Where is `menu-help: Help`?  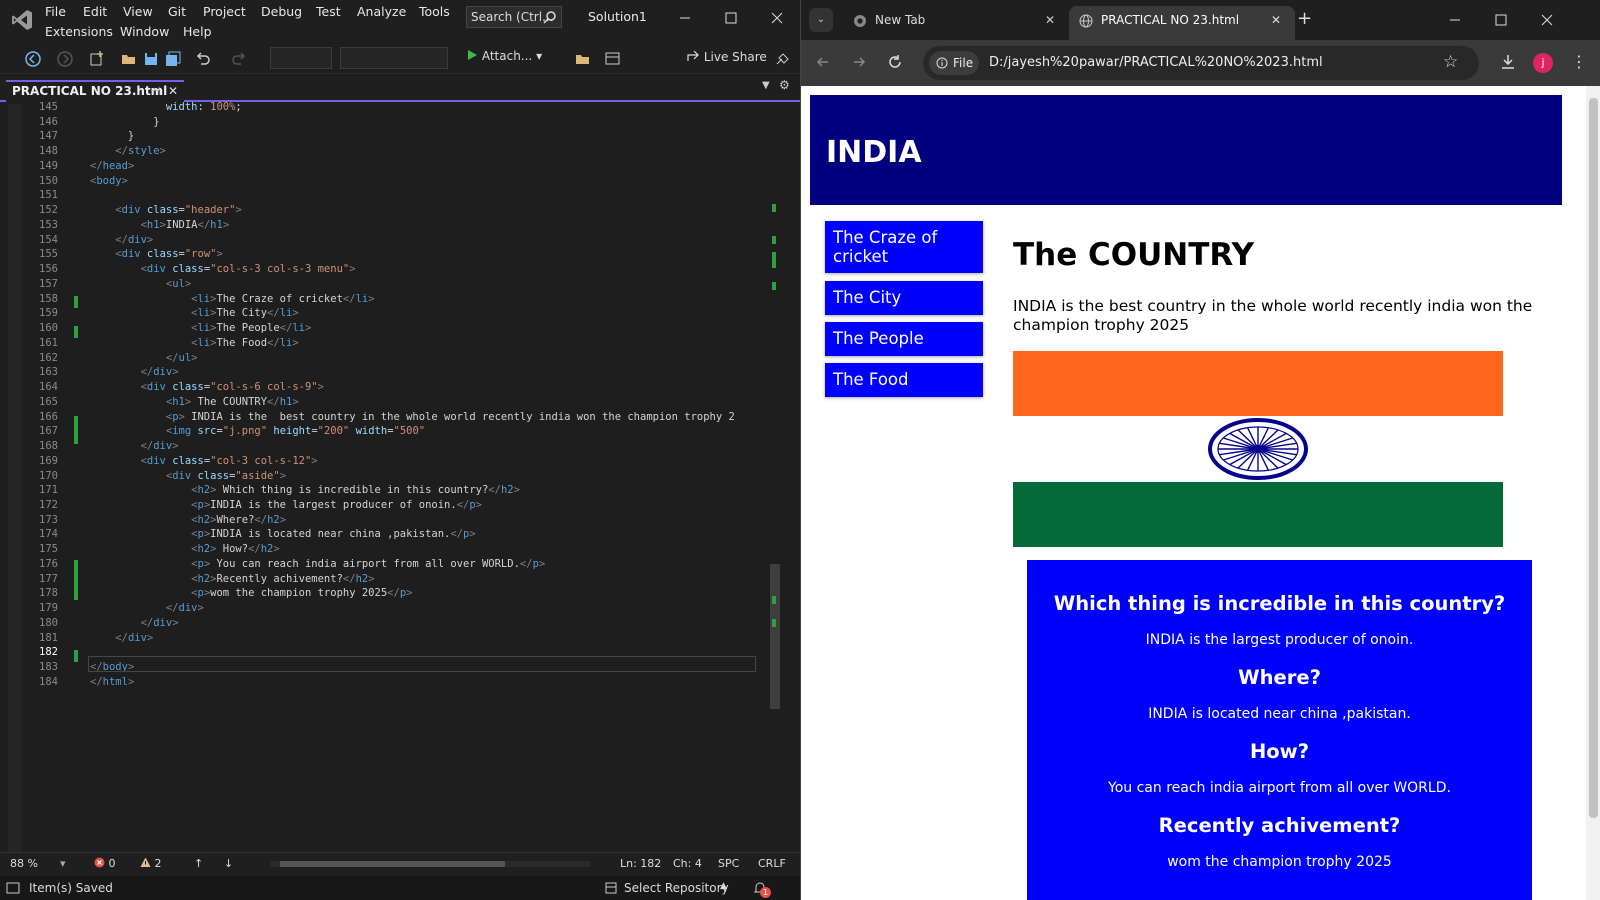 menu-help: Help is located at coordinates (197, 31).